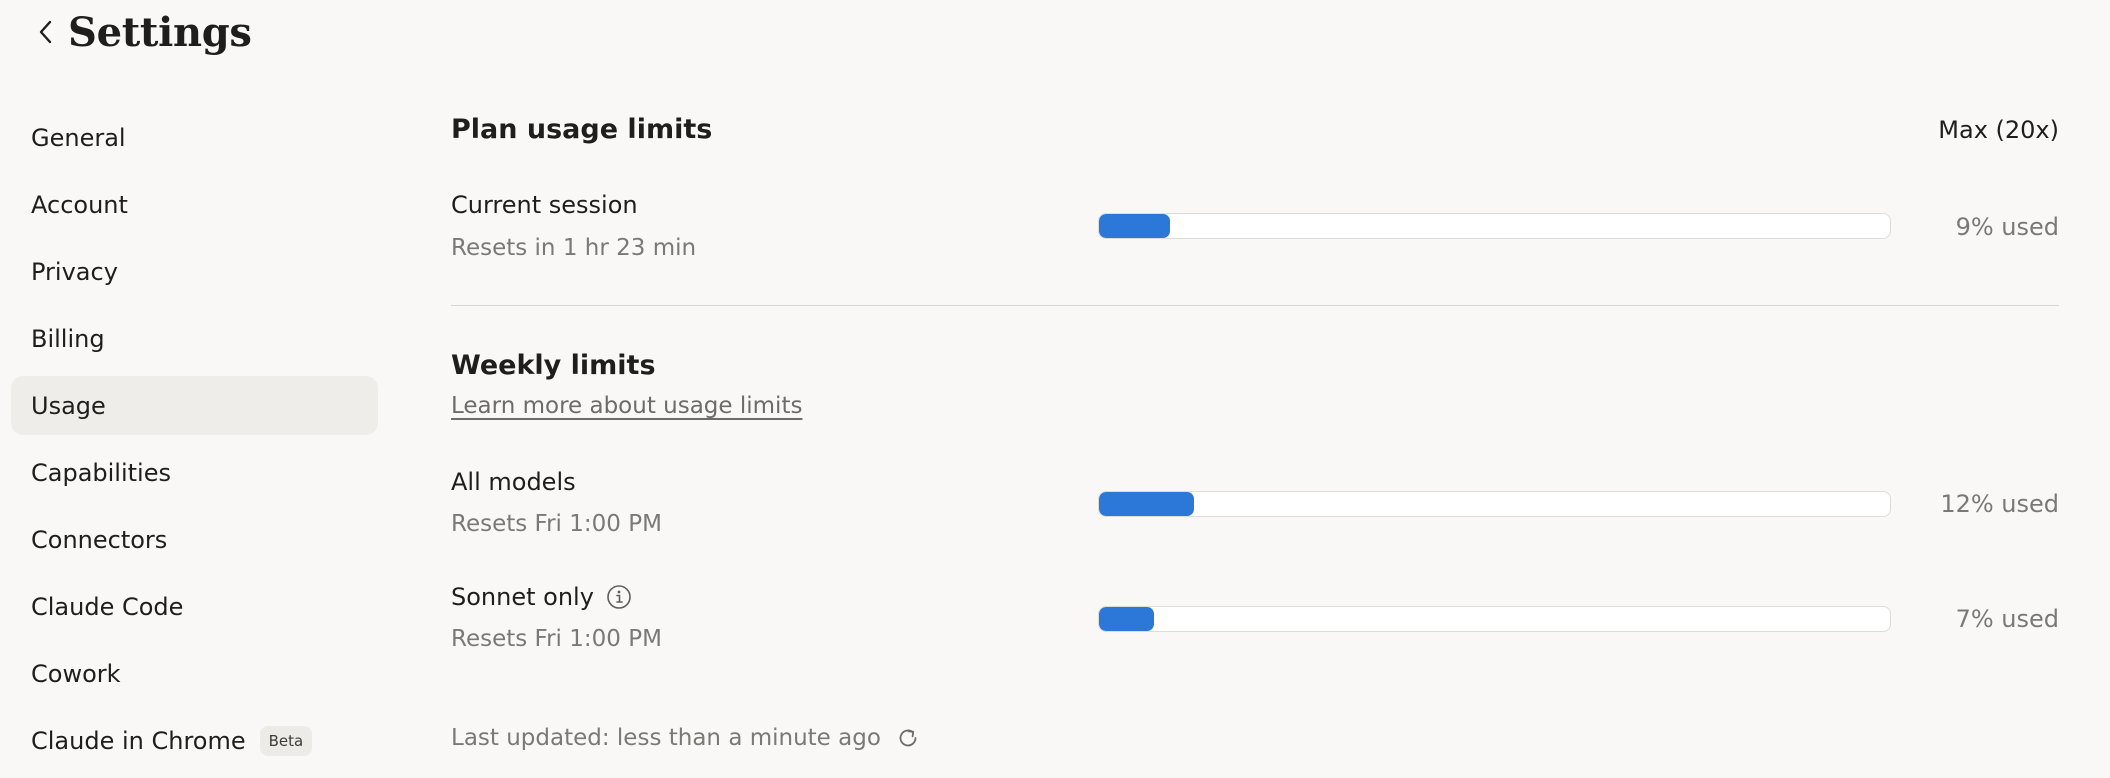 The height and width of the screenshot is (778, 2110). Describe the element at coordinates (574, 248) in the screenshot. I see `current-session-reset: Resets in 1 hr 23 min` at that location.